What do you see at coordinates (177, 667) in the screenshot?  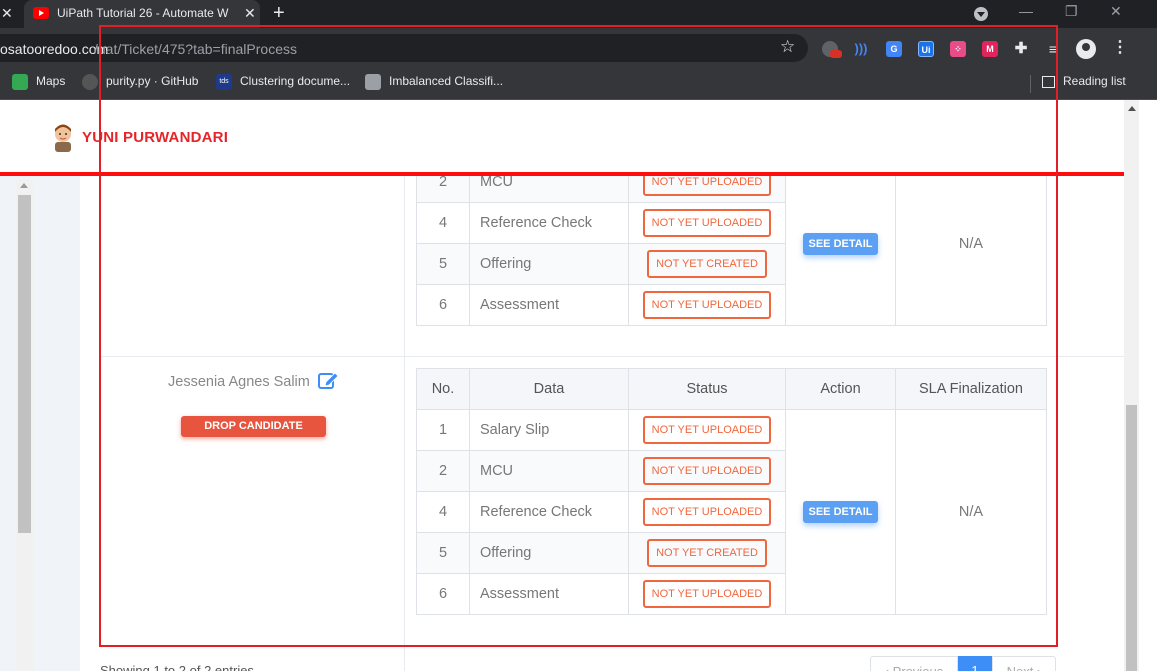 I see `entries-info: Showing 1 to 2 of 2 entries` at bounding box center [177, 667].